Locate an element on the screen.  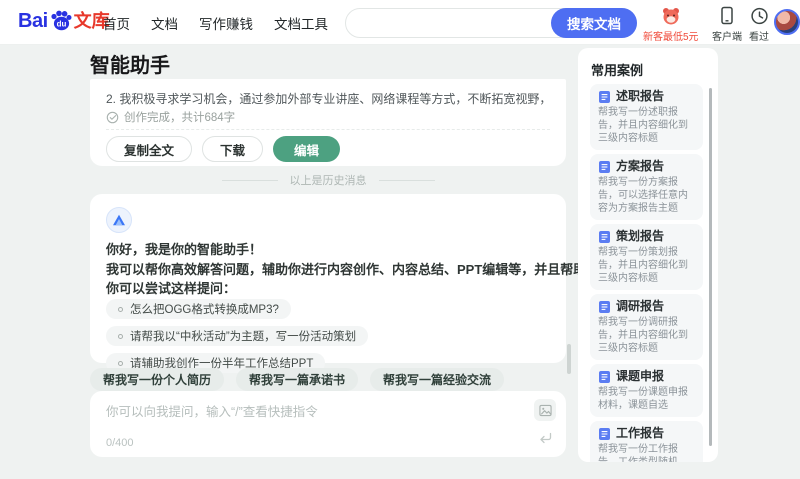
nav-item-docs: 文档 is located at coordinates (164, 23).